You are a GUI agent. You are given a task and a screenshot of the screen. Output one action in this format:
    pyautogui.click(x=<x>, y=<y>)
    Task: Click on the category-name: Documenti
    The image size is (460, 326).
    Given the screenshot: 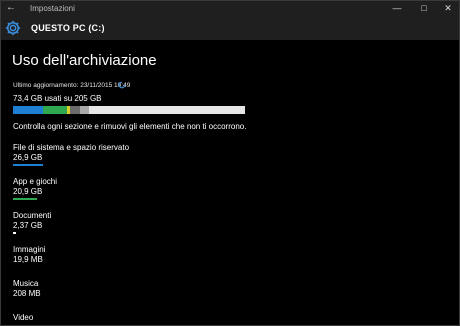 What is the action you would take?
    pyautogui.click(x=32, y=215)
    